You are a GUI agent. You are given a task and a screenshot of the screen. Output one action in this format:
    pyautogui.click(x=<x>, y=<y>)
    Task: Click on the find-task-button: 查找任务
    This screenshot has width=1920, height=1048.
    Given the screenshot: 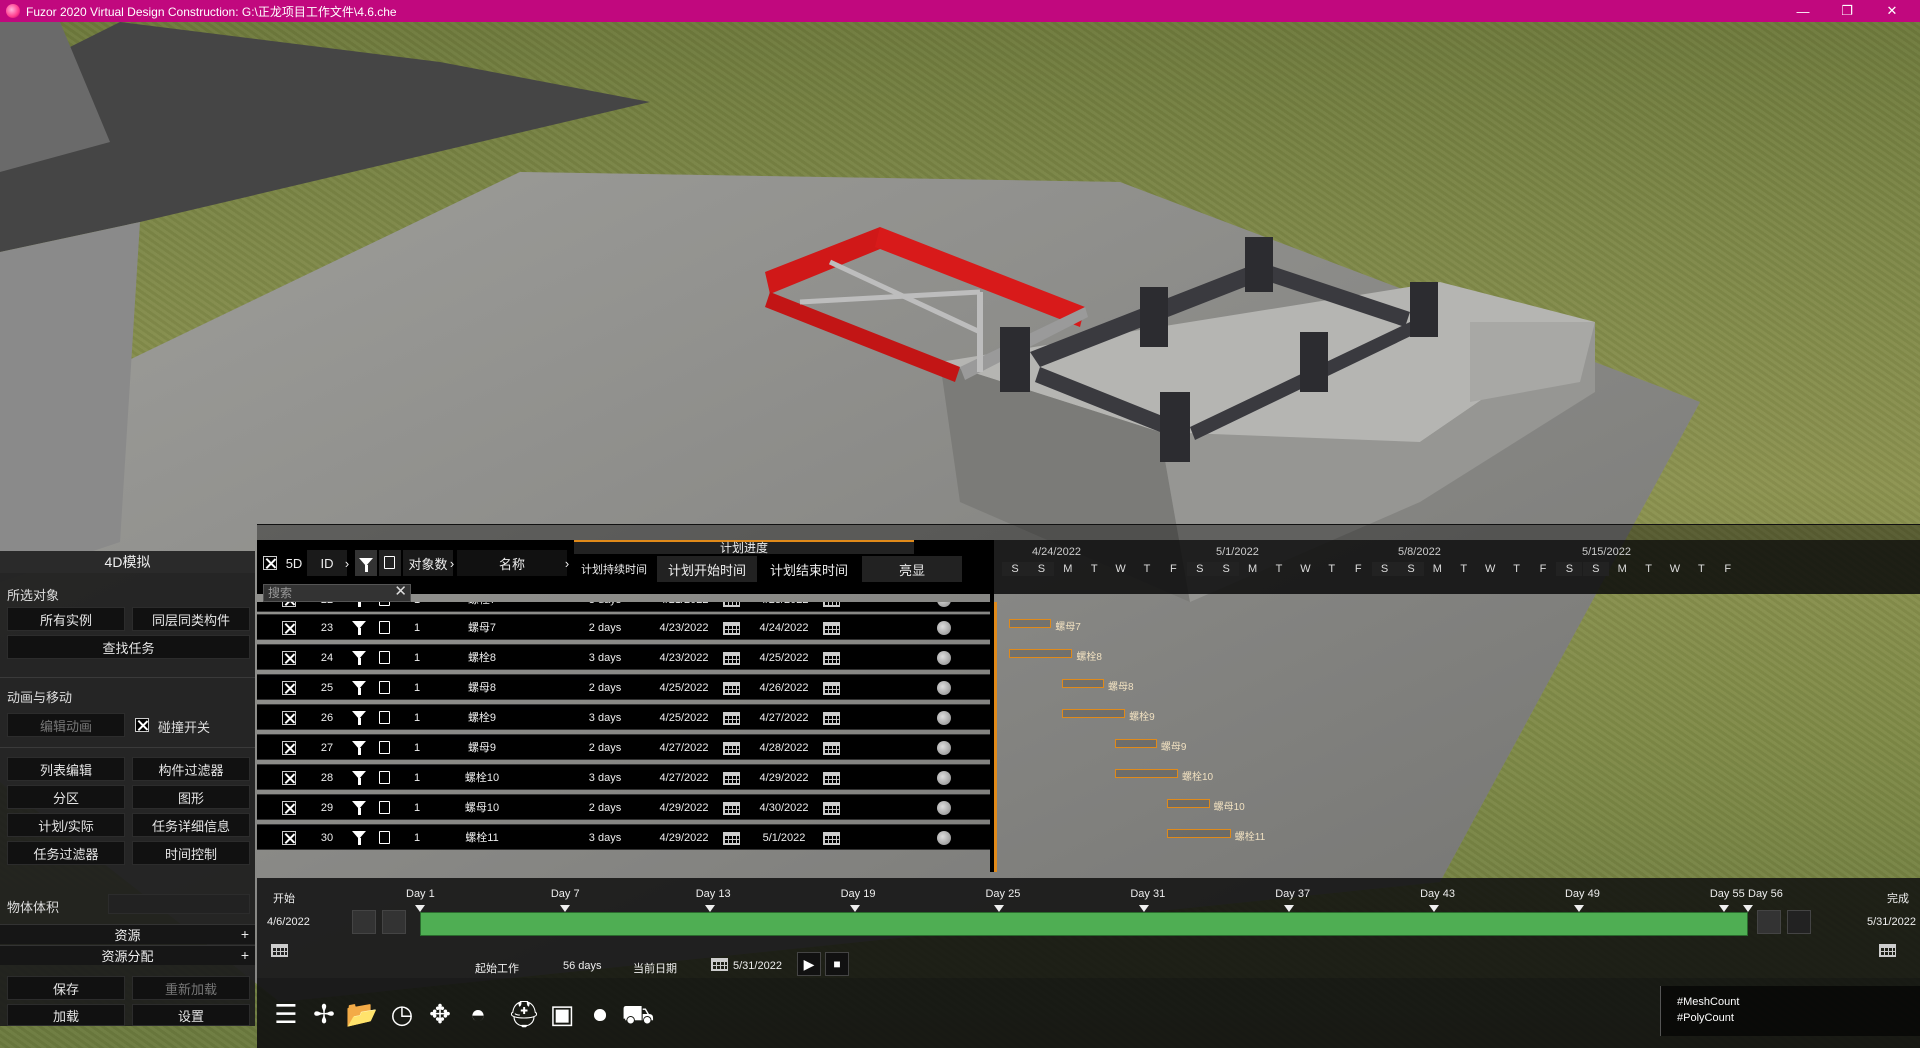 What is the action you would take?
    pyautogui.click(x=128, y=647)
    